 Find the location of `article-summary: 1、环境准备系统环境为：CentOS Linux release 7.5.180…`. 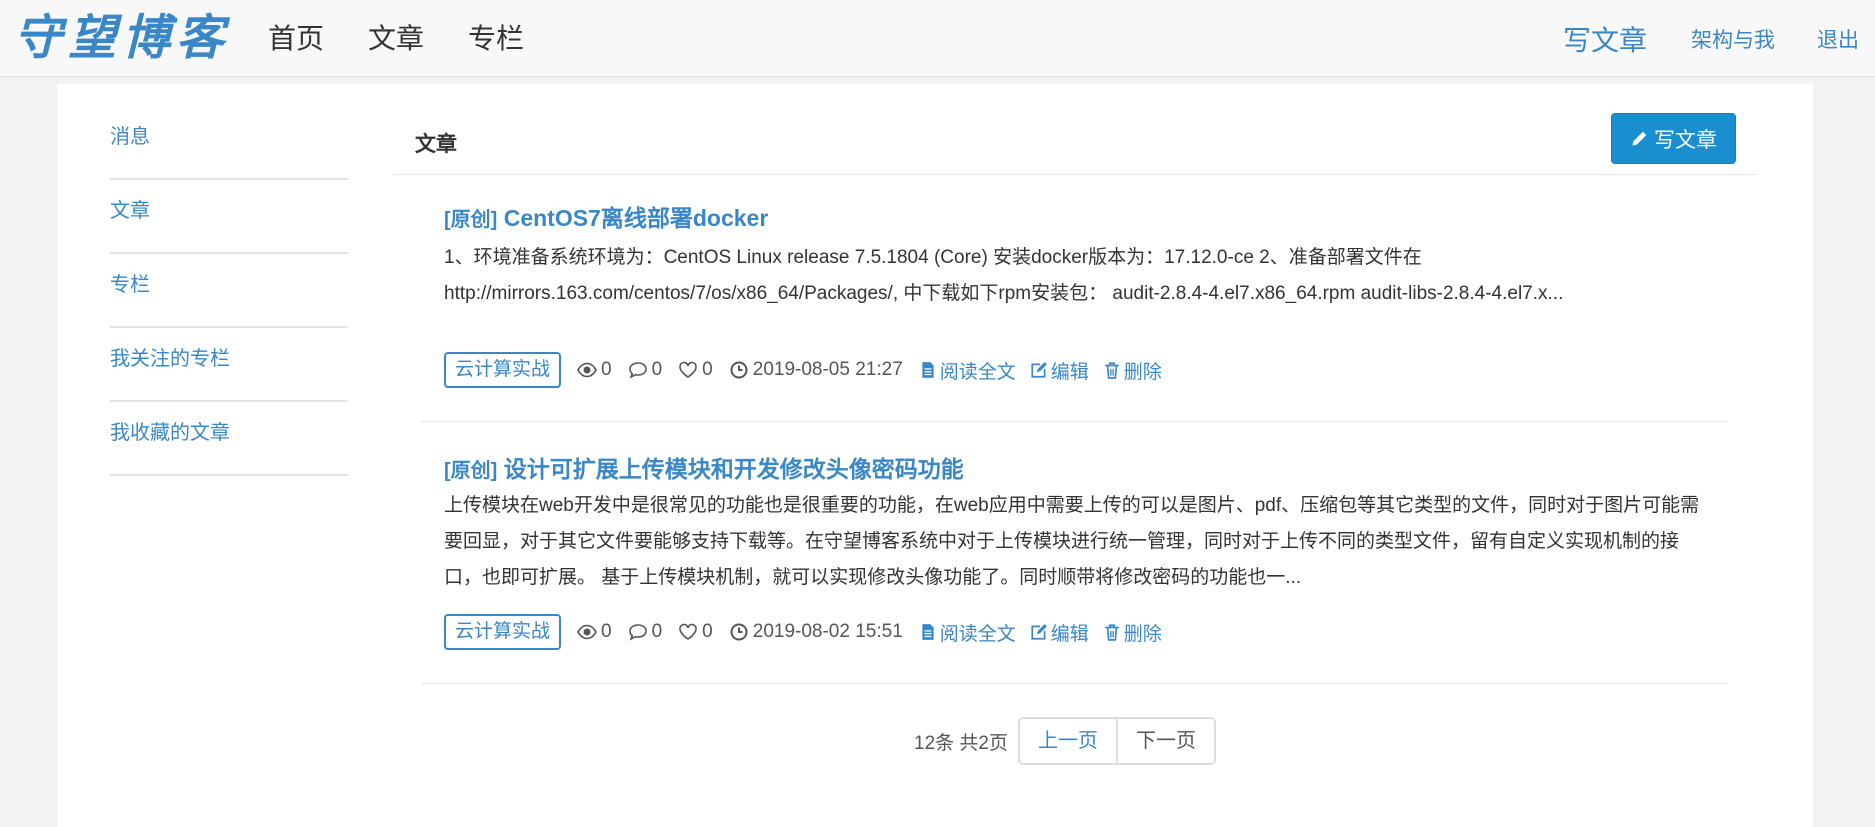

article-summary: 1、环境准备系统环境为：CentOS Linux release 7.5.180… is located at coordinates (1004, 275).